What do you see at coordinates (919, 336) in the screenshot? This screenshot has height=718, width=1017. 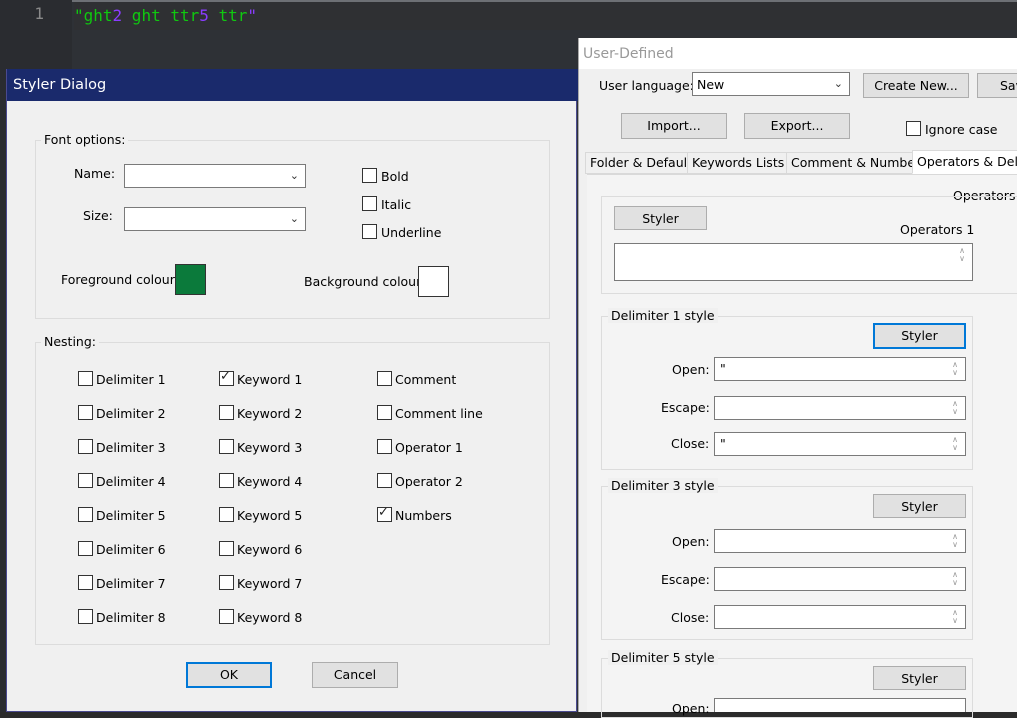 I see `delimiter1-styler-button: Styler` at bounding box center [919, 336].